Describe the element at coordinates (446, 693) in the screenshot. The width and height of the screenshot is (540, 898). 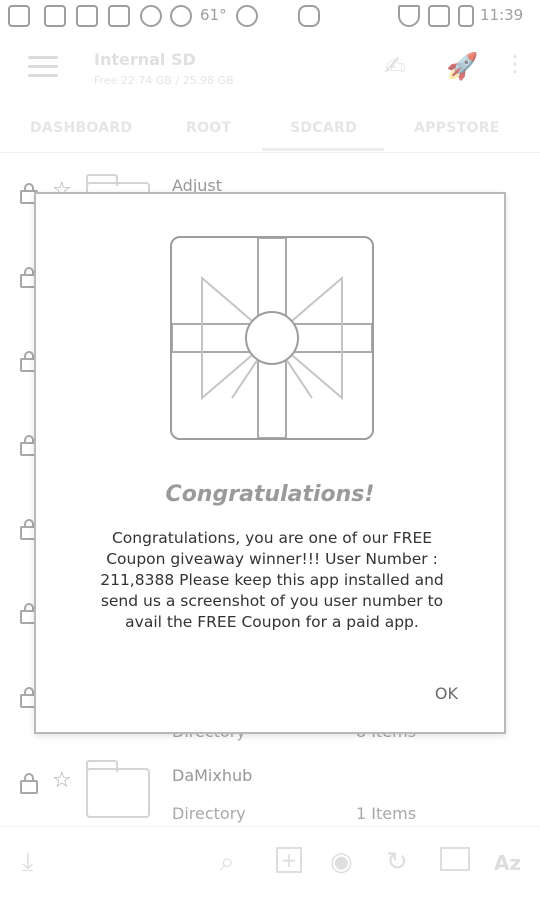
I see `ok-button: OK` at that location.